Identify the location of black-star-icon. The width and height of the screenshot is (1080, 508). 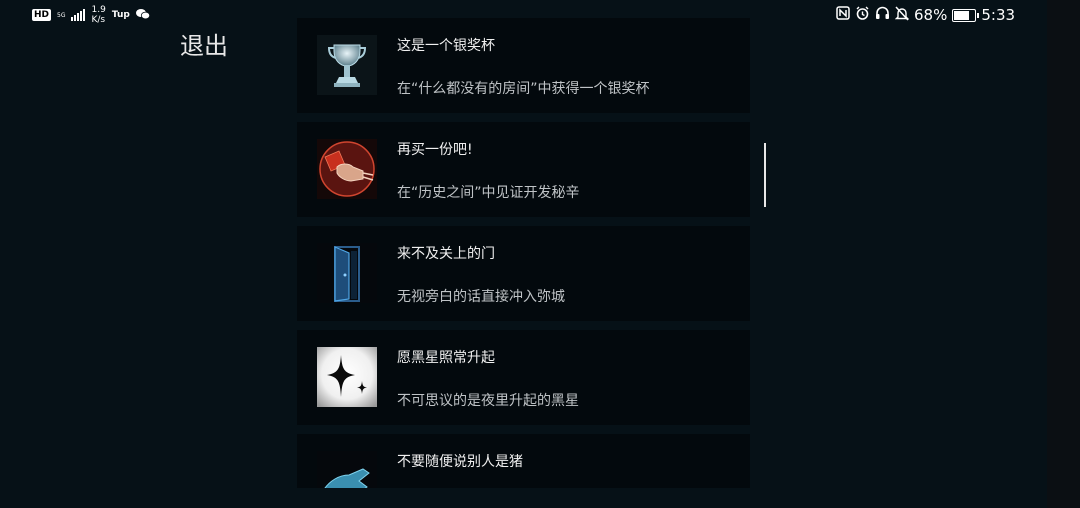
(347, 377).